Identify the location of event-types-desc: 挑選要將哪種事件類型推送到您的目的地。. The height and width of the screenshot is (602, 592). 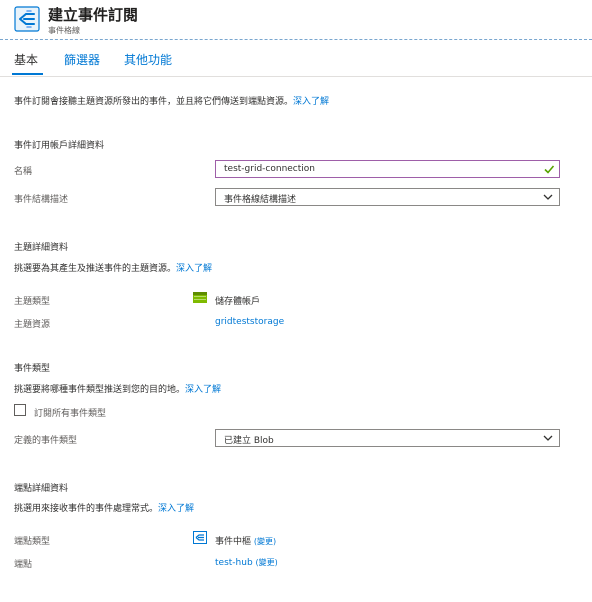
(100, 390).